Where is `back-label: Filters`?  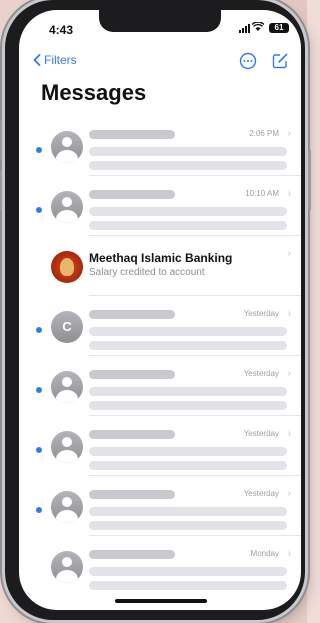 back-label: Filters is located at coordinates (60, 60).